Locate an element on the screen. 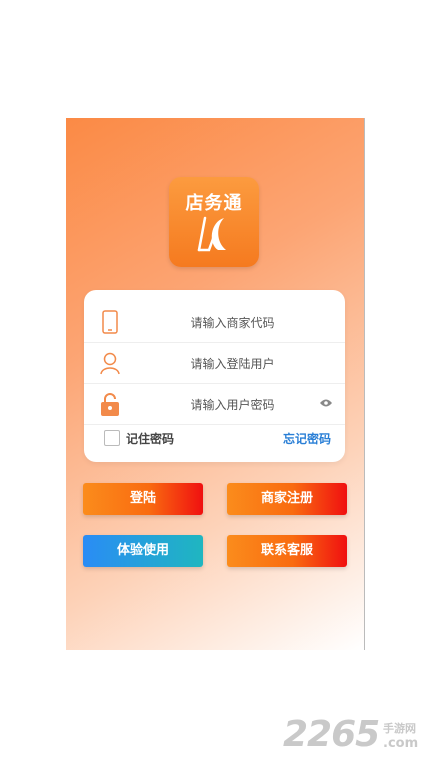  site-watermark: 2265 手游网 .com is located at coordinates (357, 736).